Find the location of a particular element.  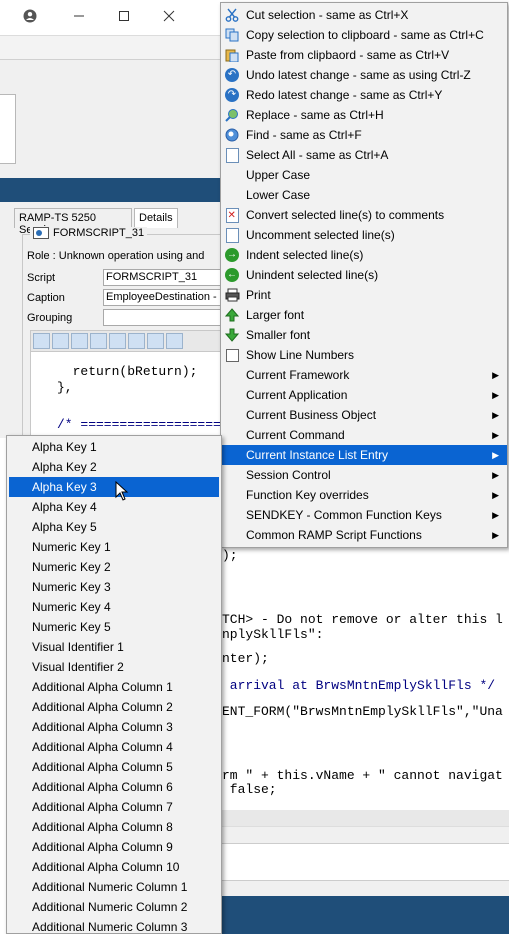

submenu-item-additional-alpha-7: Additional Alpha Column 7 is located at coordinates (114, 807).